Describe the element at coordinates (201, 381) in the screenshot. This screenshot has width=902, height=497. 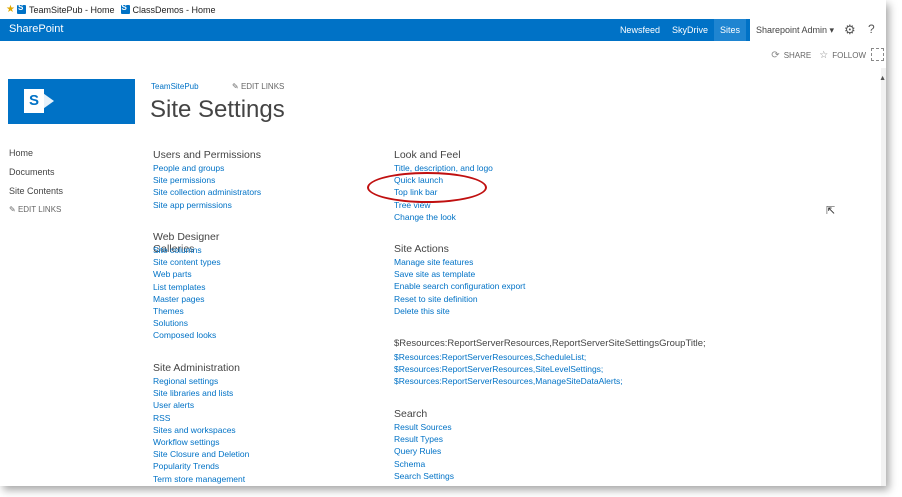
I see `settings-link: Regional settings` at that location.